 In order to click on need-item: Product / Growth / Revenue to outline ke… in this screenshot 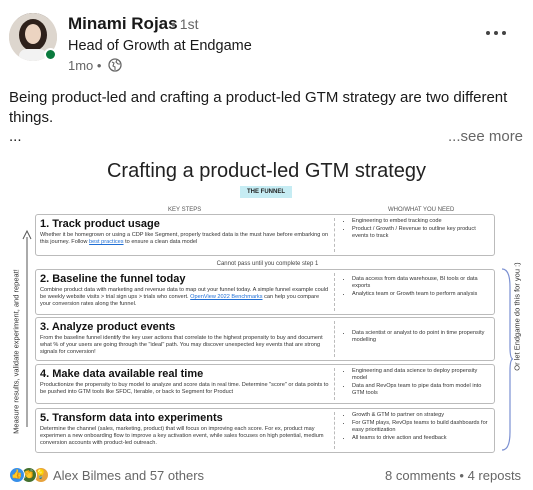, I will do `click(422, 233)`.